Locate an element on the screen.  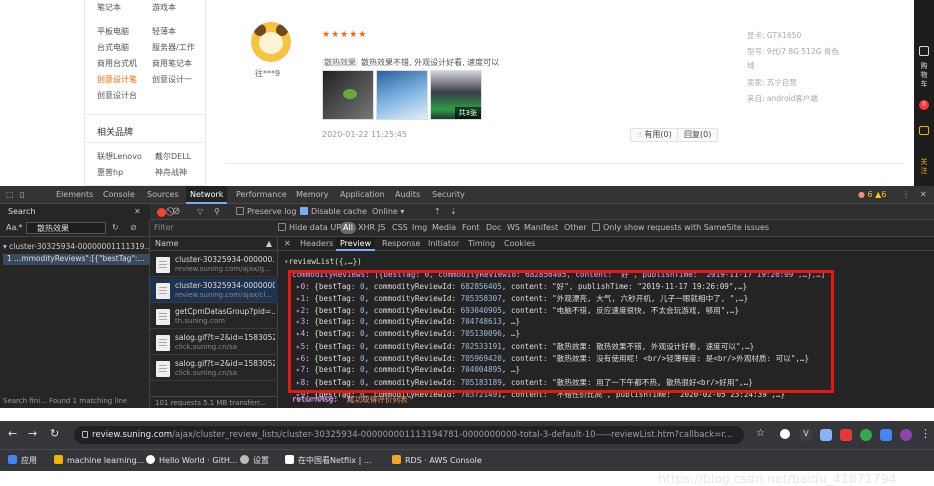
category-link: 笔记本 is located at coordinates (124, 7).